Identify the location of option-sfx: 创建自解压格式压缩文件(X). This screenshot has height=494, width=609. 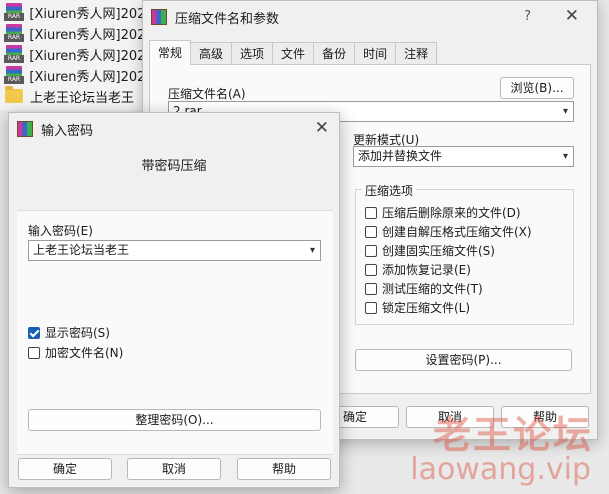
(448, 231).